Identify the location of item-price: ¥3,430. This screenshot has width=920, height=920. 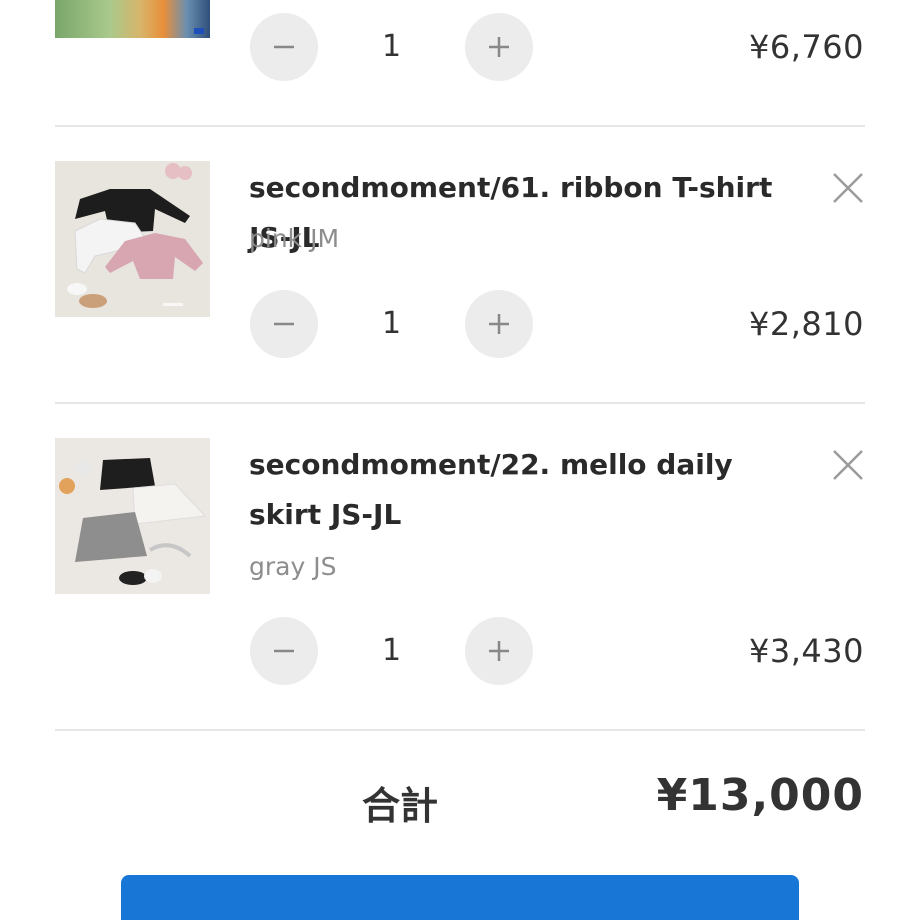
(806, 651).